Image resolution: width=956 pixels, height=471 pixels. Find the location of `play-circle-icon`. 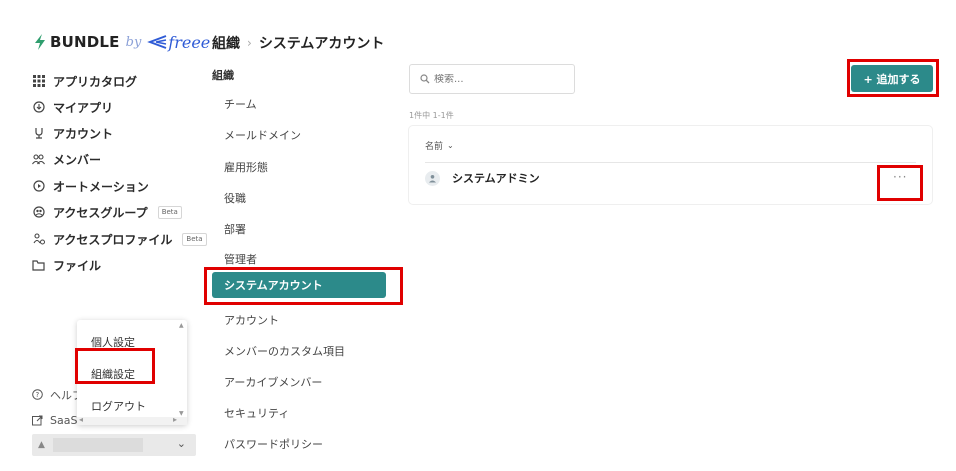

play-circle-icon is located at coordinates (38, 186).